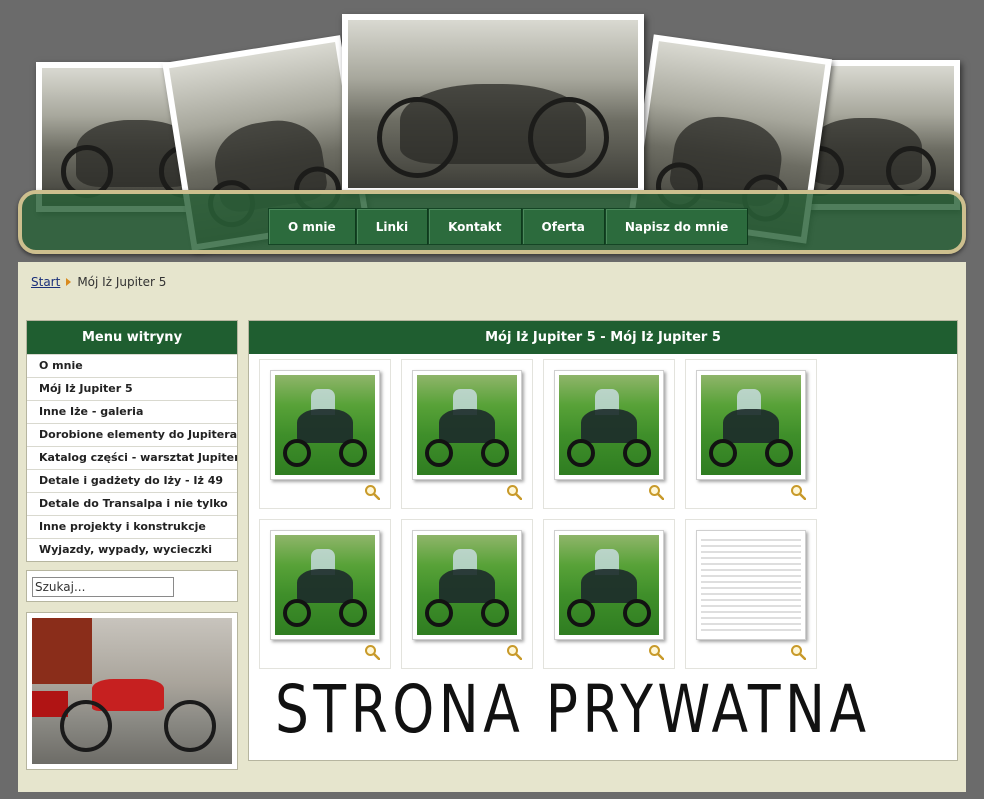  What do you see at coordinates (45, 282) in the screenshot?
I see `breadcrumb-home-link: Start` at bounding box center [45, 282].